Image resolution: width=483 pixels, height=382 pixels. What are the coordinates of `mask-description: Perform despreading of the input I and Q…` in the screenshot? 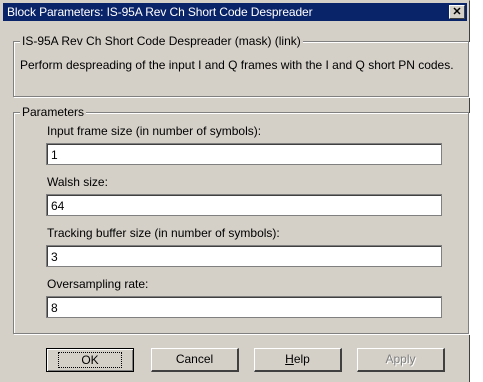 It's located at (237, 65).